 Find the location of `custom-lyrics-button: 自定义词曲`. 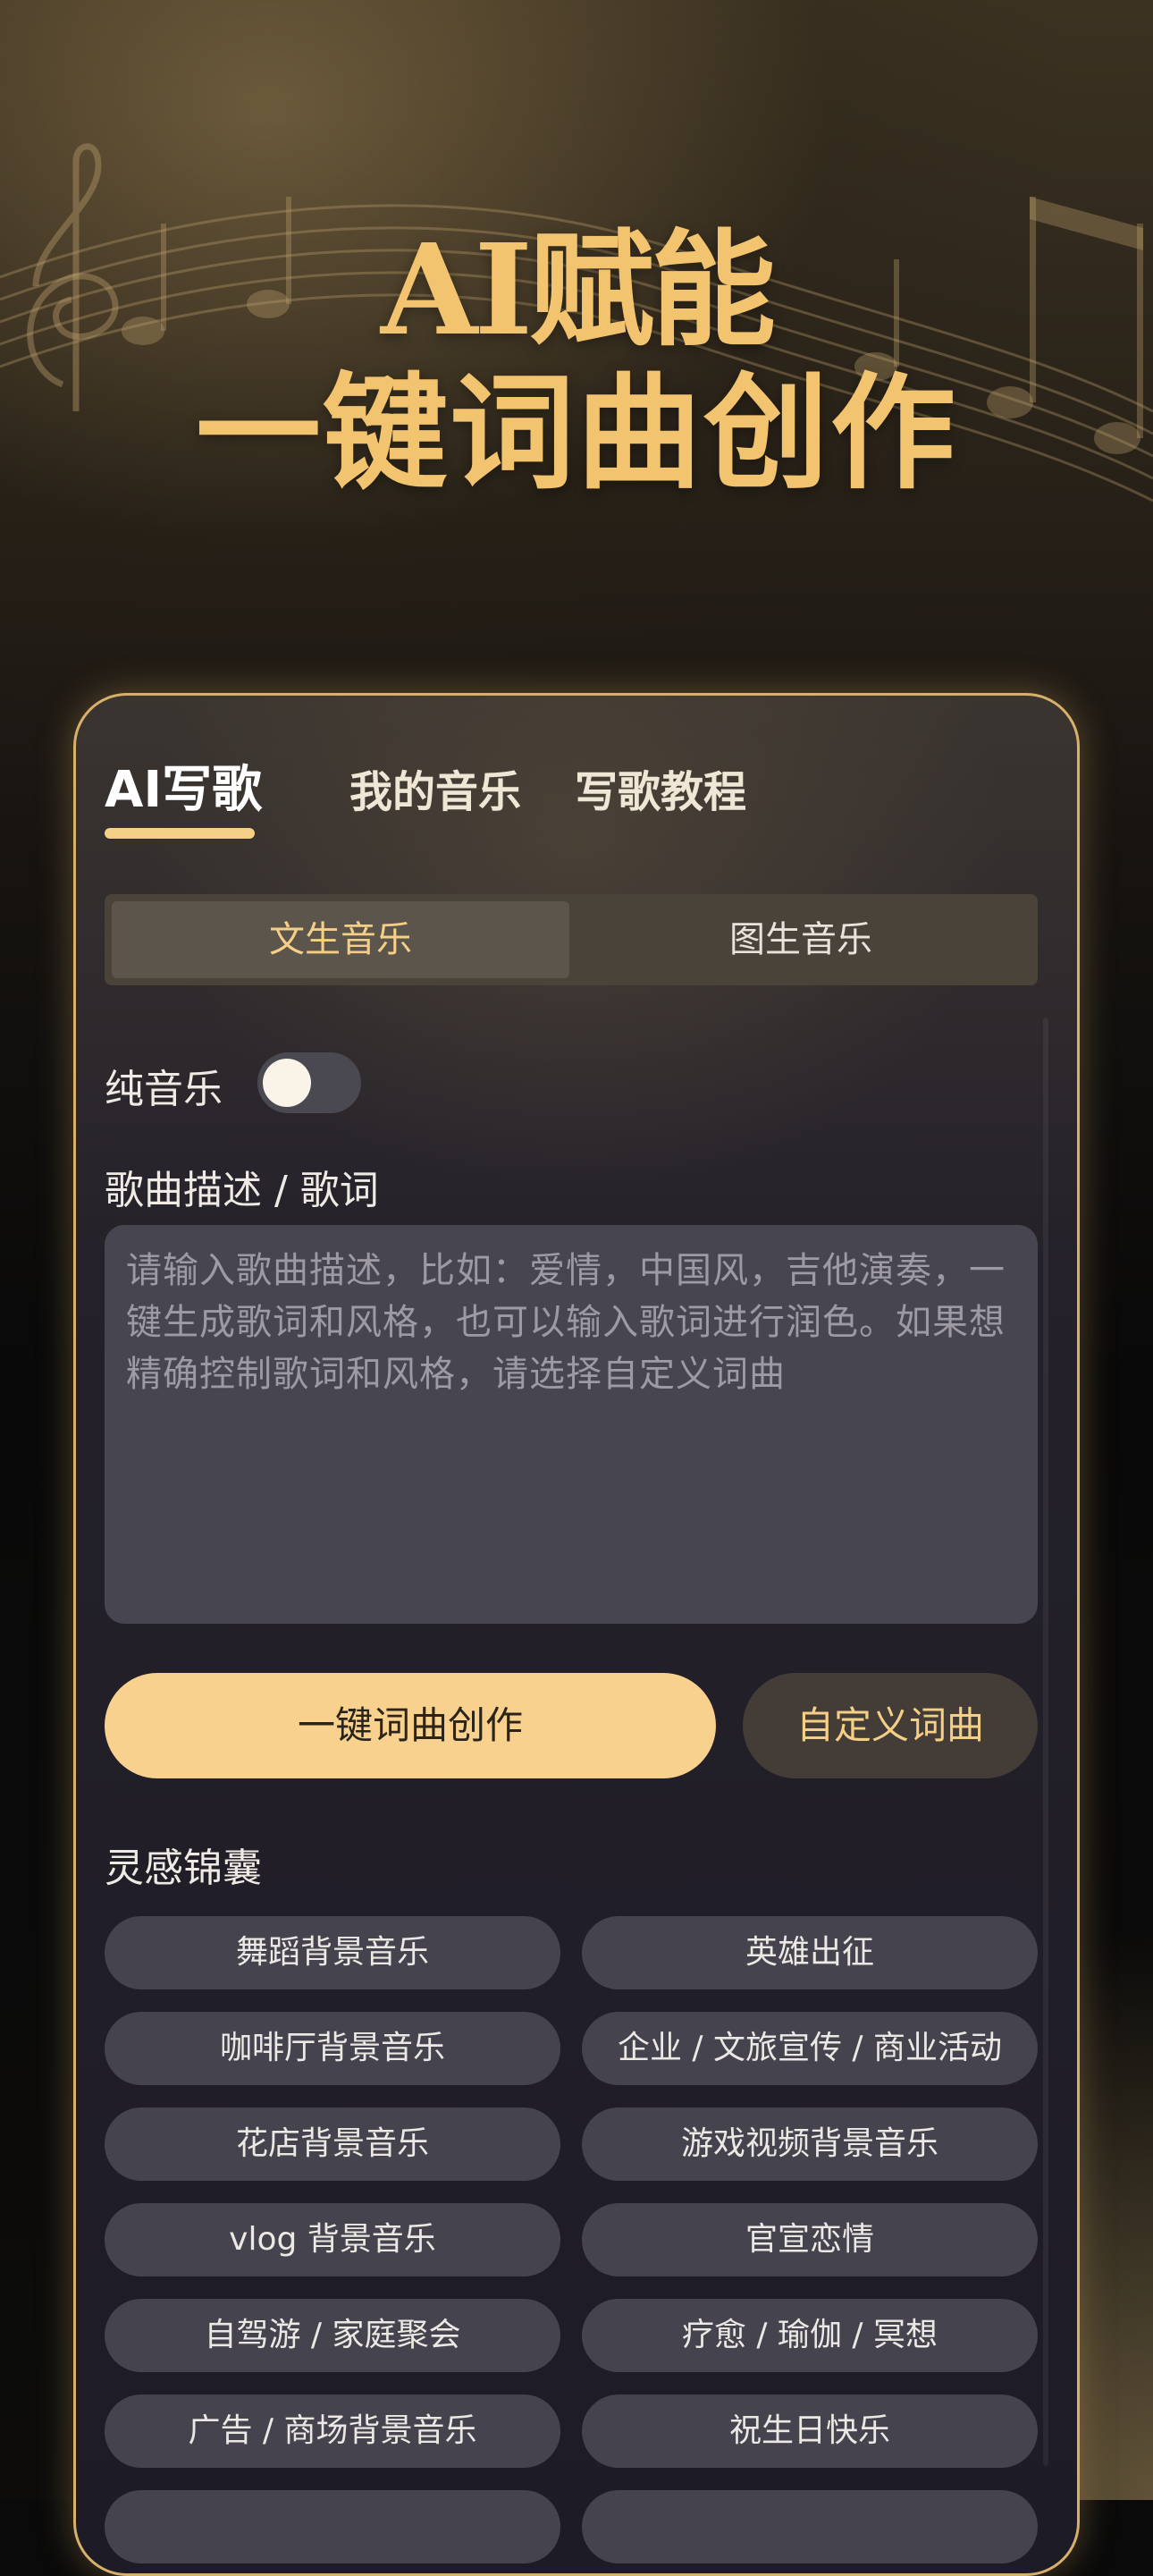

custom-lyrics-button: 自定义词曲 is located at coordinates (890, 1725).